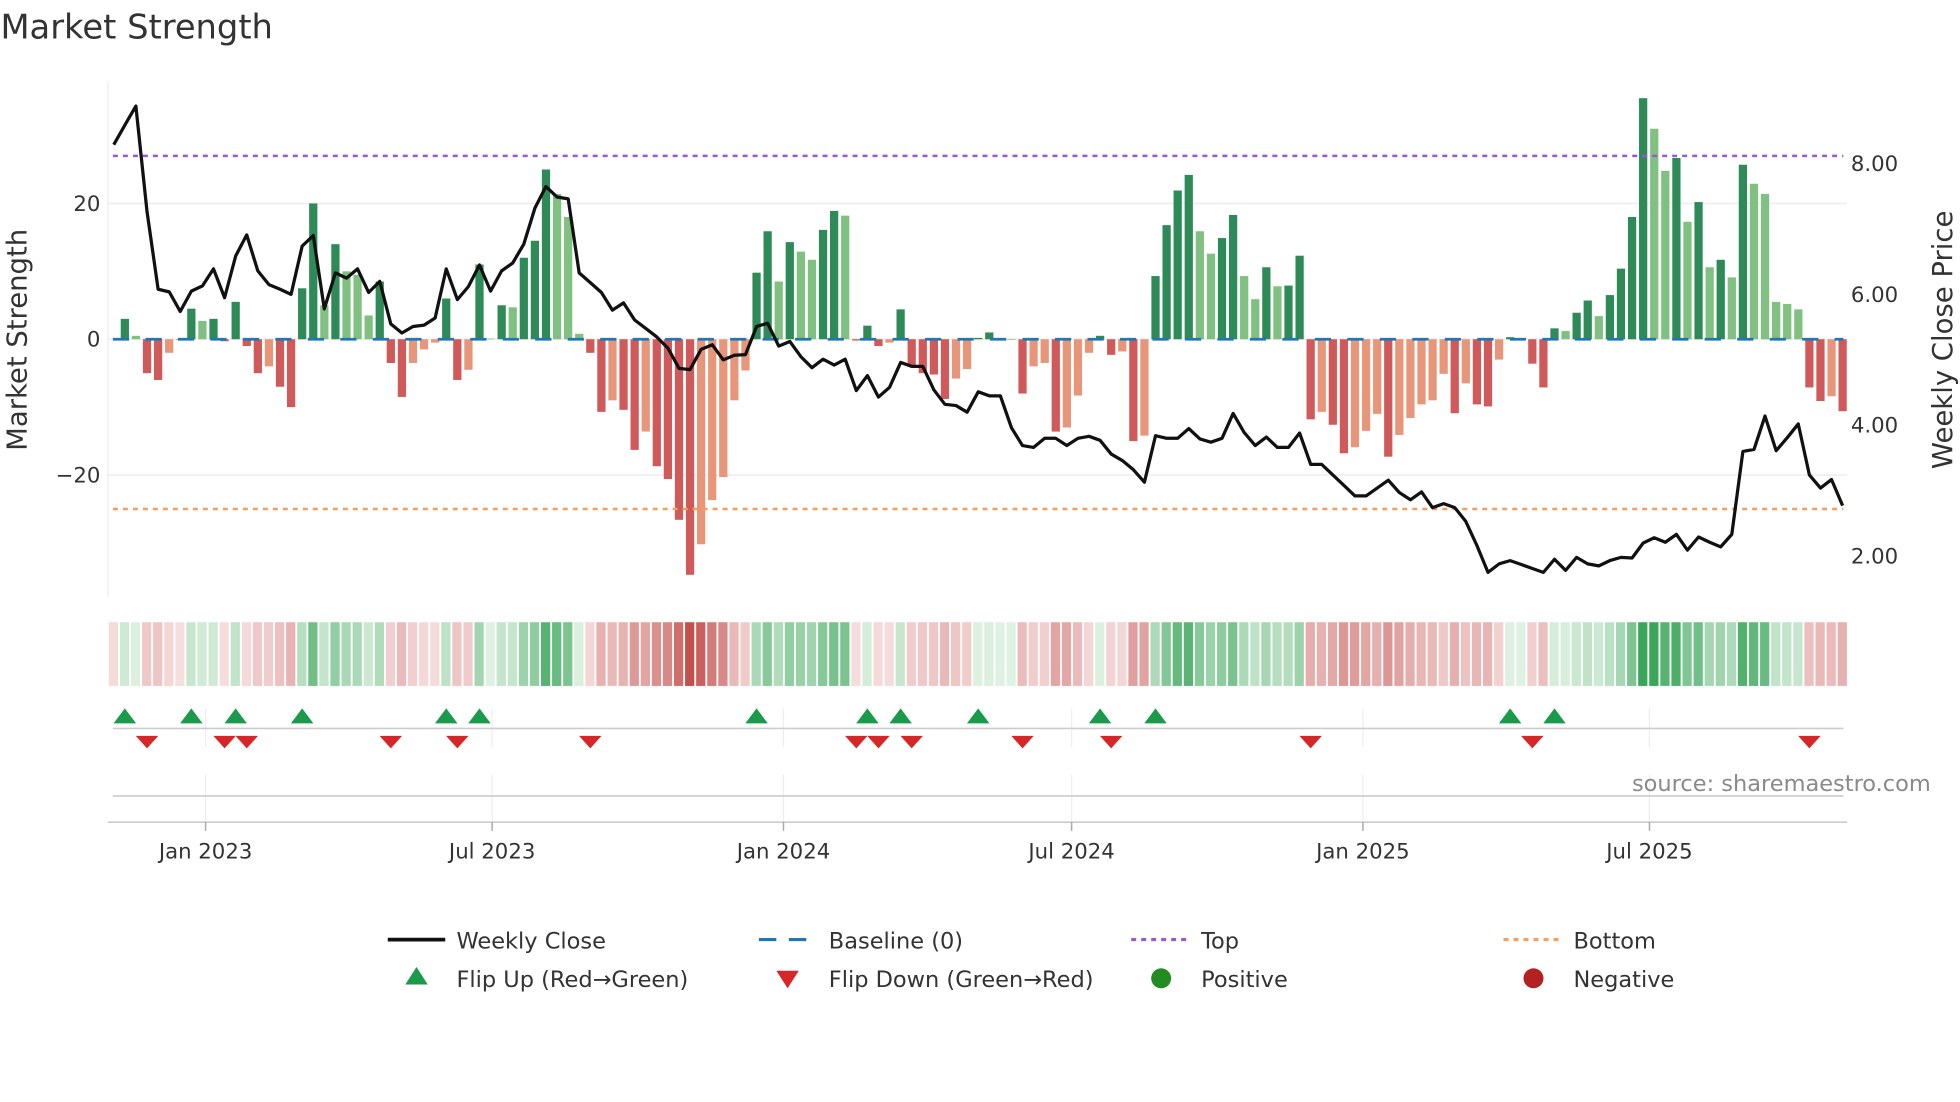  What do you see at coordinates (1219, 980) in the screenshot?
I see `legend-positive: Positive` at bounding box center [1219, 980].